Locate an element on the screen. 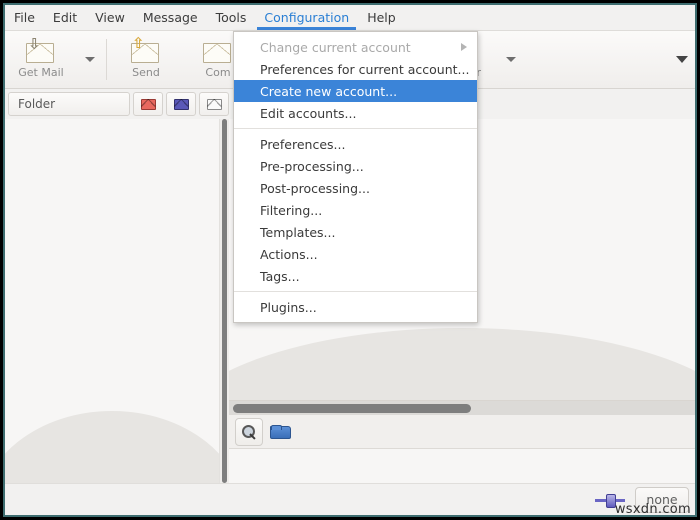 This screenshot has height=520, width=700. get-mail-dropdown is located at coordinates (90, 59).